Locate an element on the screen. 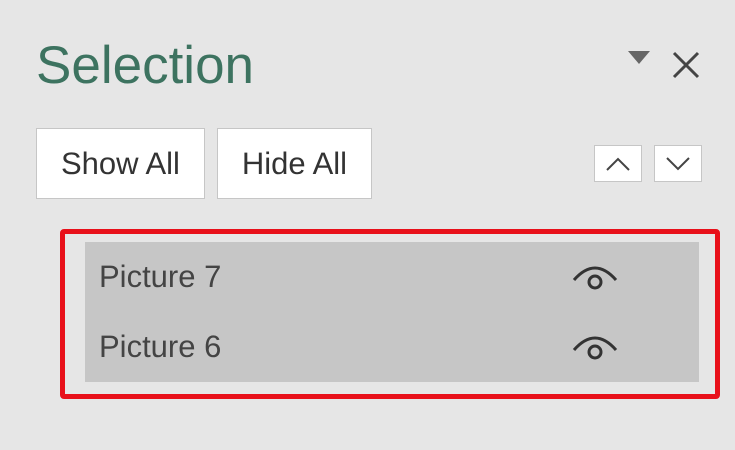 The height and width of the screenshot is (450, 735). list-item: Picture 6 is located at coordinates (392, 347).